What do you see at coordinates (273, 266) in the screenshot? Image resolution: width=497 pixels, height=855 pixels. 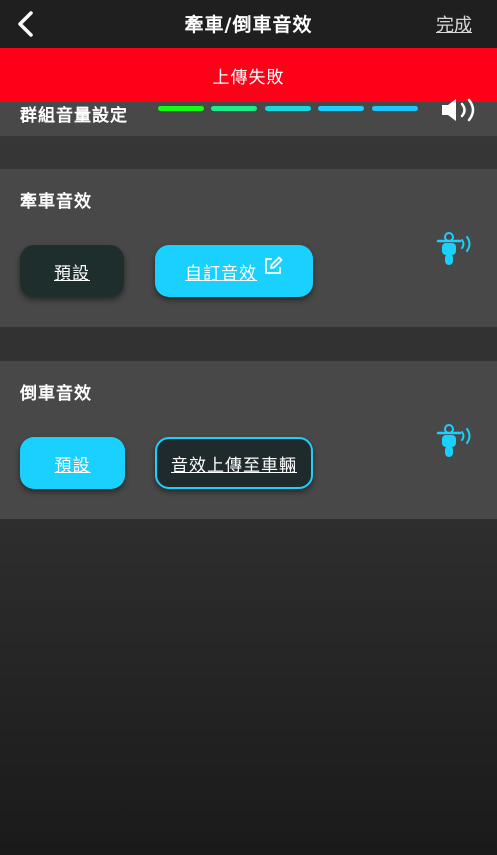 I see `edit-icon` at bounding box center [273, 266].